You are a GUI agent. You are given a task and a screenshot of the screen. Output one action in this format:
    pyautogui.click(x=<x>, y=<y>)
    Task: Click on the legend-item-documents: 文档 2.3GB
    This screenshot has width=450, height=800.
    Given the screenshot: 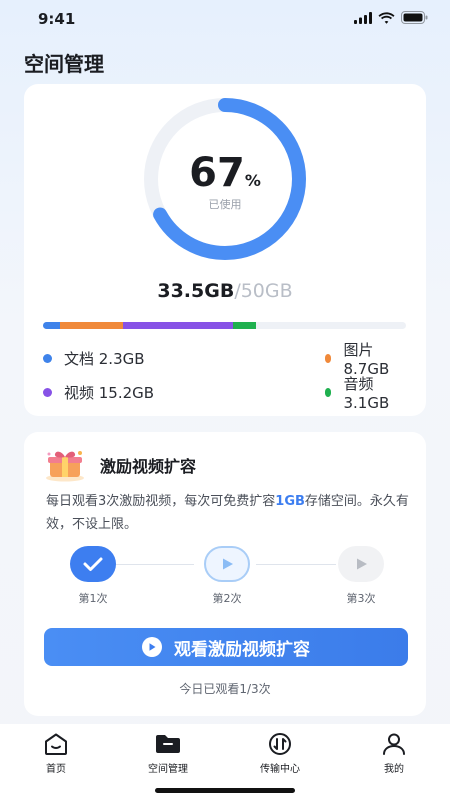 What is the action you would take?
    pyautogui.click(x=134, y=358)
    